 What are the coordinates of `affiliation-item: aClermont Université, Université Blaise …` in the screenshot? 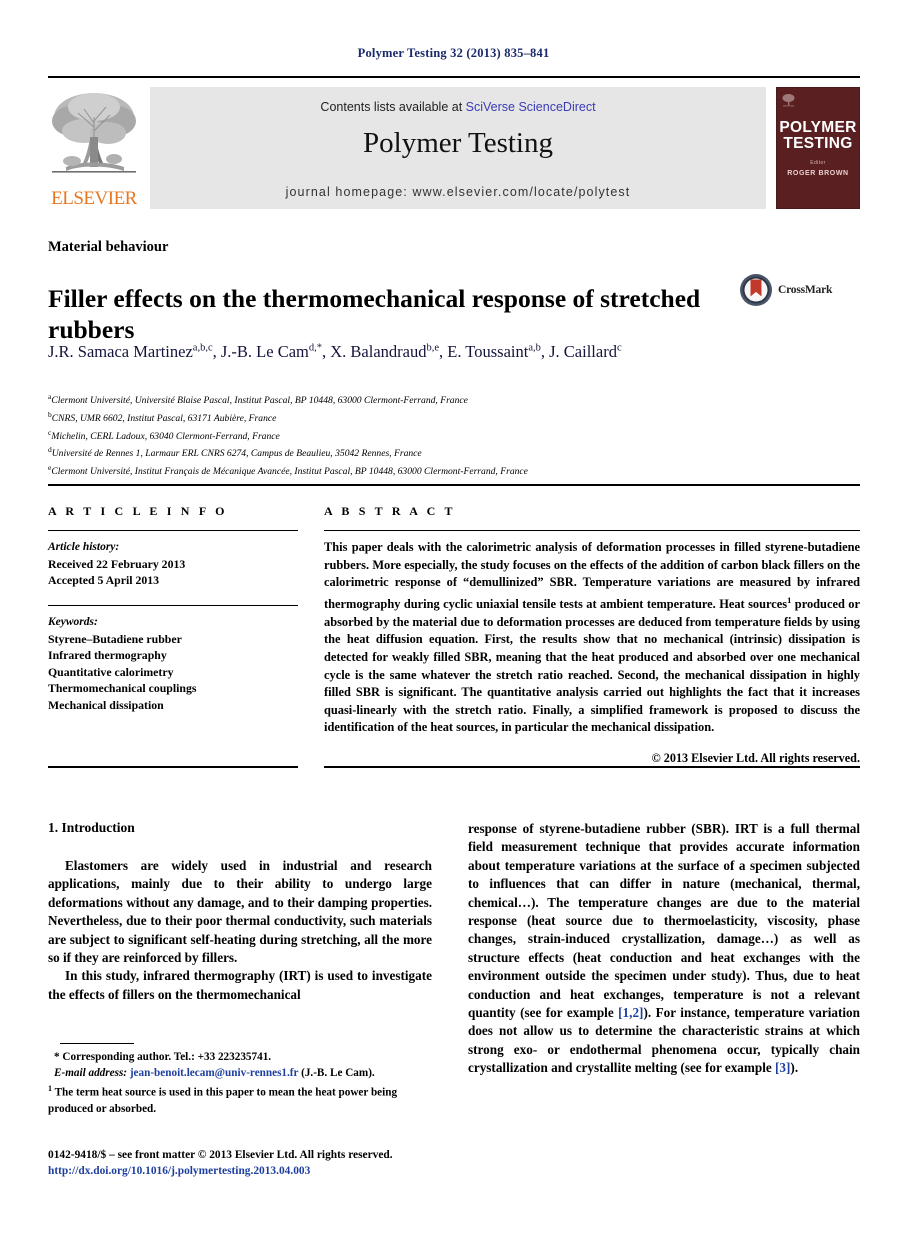 It's located at (398, 399).